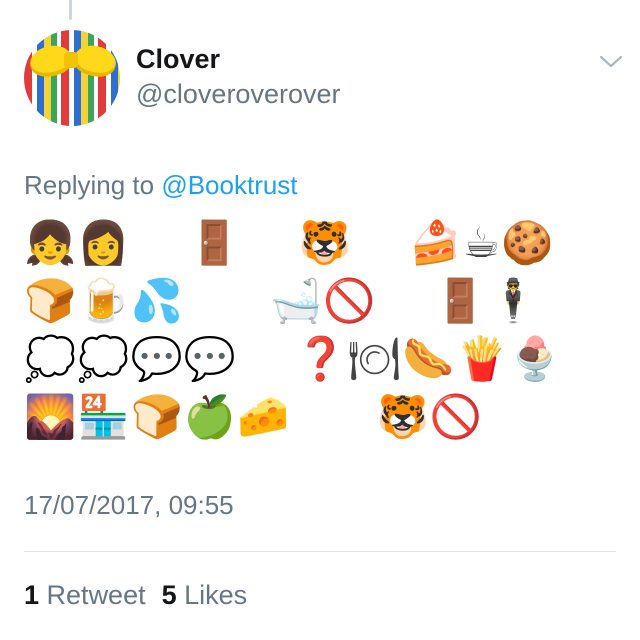  What do you see at coordinates (216, 595) in the screenshot?
I see `like-label: Likes` at bounding box center [216, 595].